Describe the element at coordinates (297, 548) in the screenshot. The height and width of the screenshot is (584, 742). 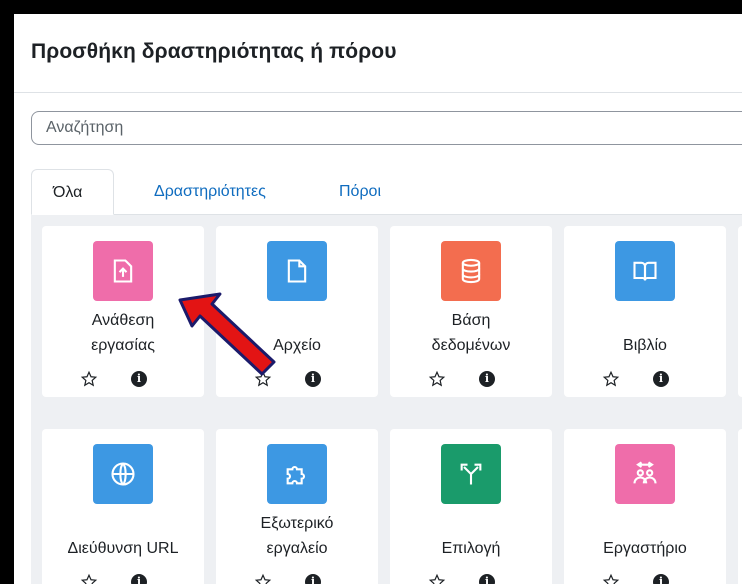
I see `module-name-line2: εργαλείο` at that location.